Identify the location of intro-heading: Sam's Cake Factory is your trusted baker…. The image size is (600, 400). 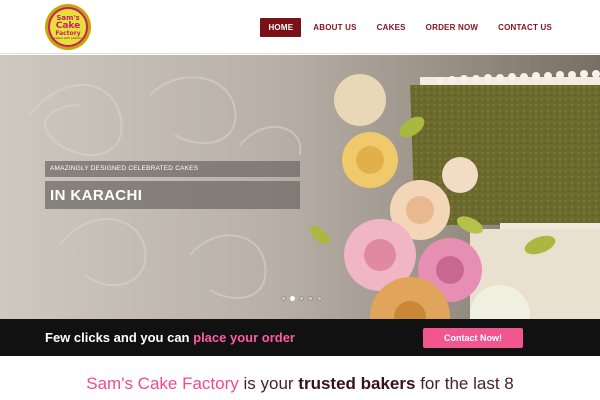
(300, 384).